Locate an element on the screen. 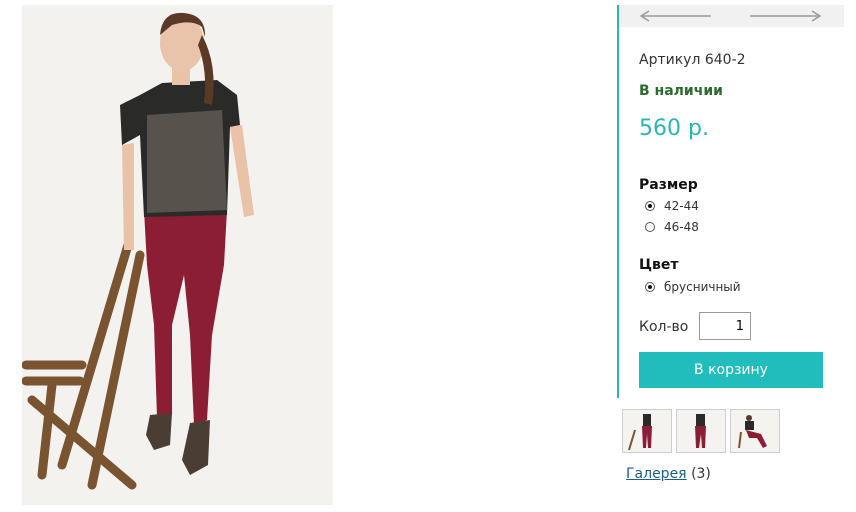 The image size is (856, 512). arrow-left-icon is located at coordinates (675, 16).